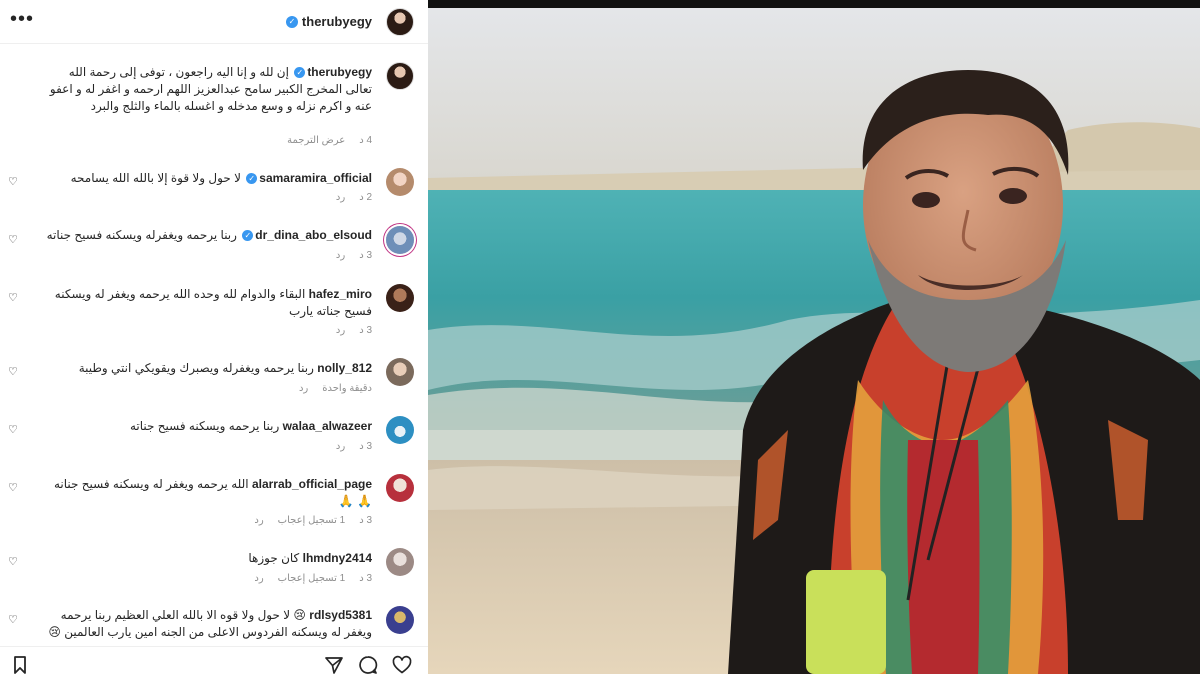 This screenshot has height=674, width=1200. I want to click on comment-meta: دقيقة واحدة رد, so click(335, 388).